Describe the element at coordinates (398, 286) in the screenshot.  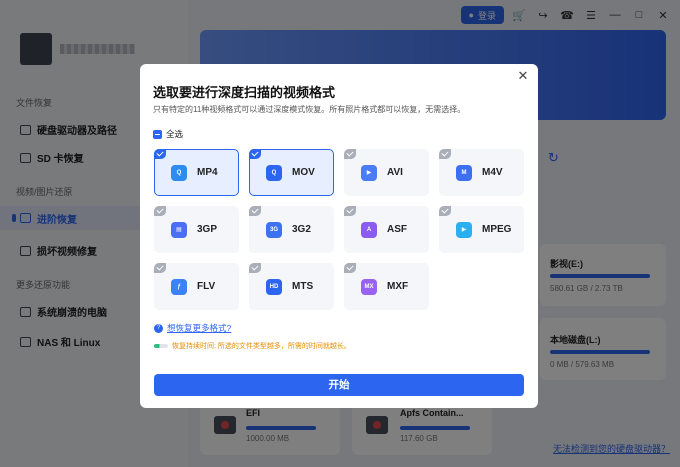
I see `format-label: MXF` at that location.